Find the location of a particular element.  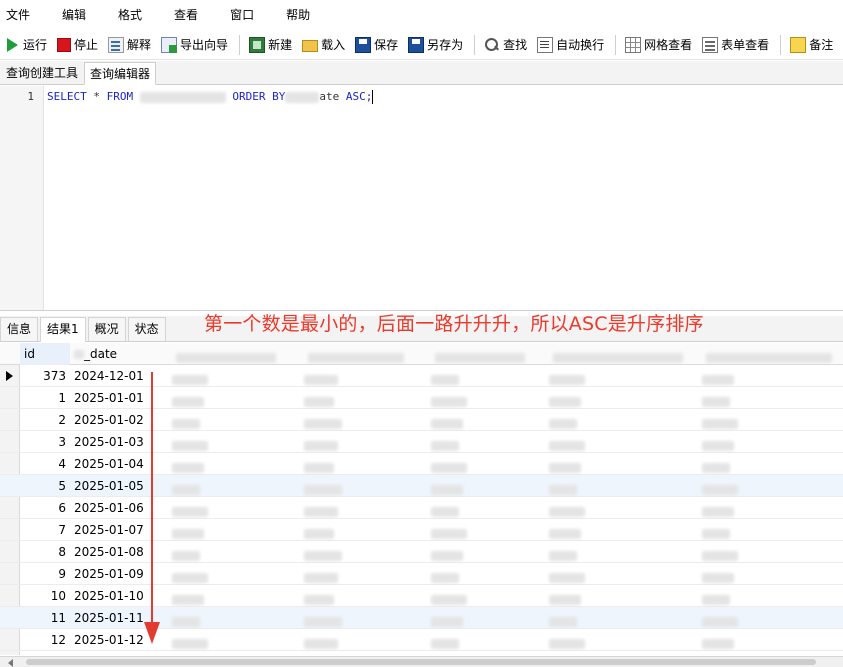

table-row: 3 2025-01-03 is located at coordinates (421, 442).